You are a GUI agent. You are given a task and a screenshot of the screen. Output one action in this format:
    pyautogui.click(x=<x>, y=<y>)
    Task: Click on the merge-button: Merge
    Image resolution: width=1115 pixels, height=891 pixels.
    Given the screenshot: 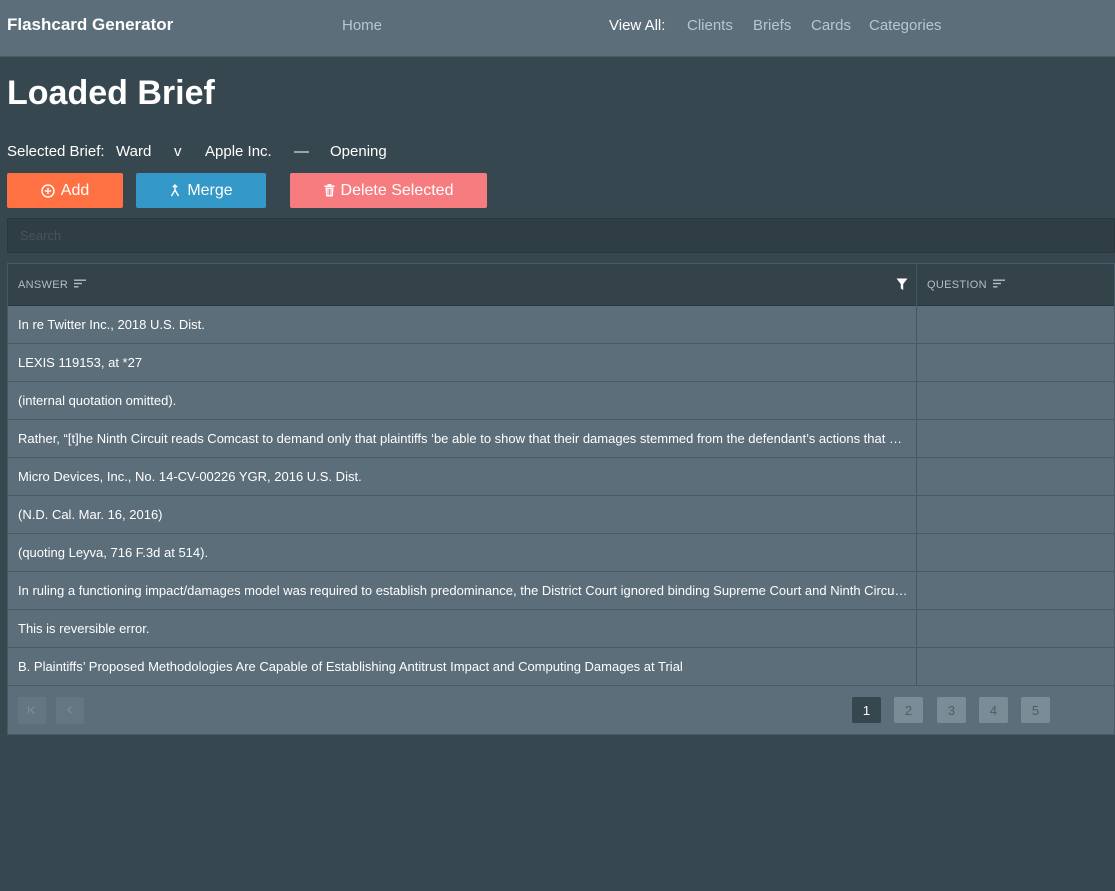 What is the action you would take?
    pyautogui.click(x=201, y=190)
    